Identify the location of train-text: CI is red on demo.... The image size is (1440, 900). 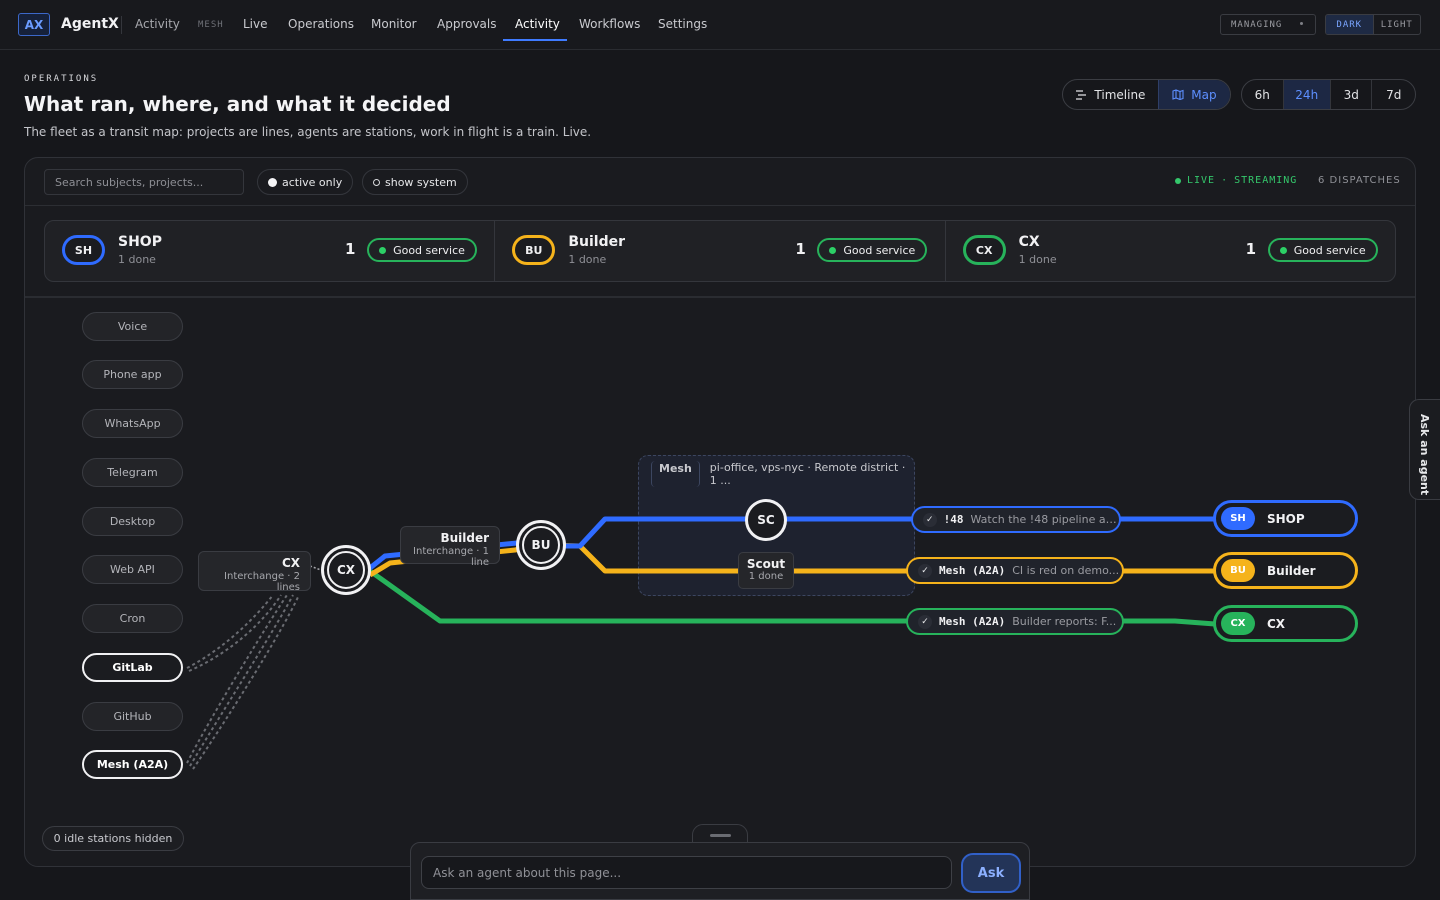
(1066, 570).